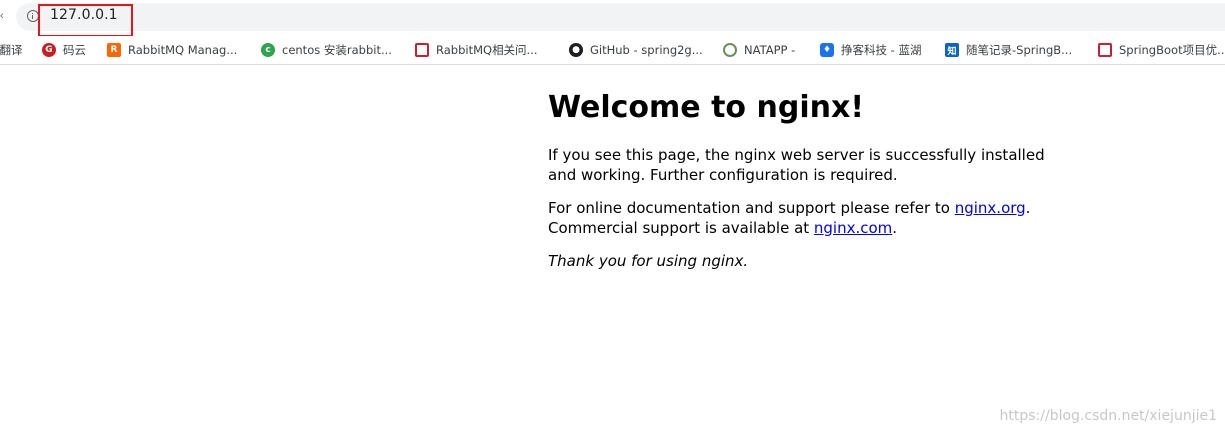 Image resolution: width=1225 pixels, height=434 pixels. Describe the element at coordinates (853, 228) in the screenshot. I see `nginx-com-link: nginx.com` at that location.